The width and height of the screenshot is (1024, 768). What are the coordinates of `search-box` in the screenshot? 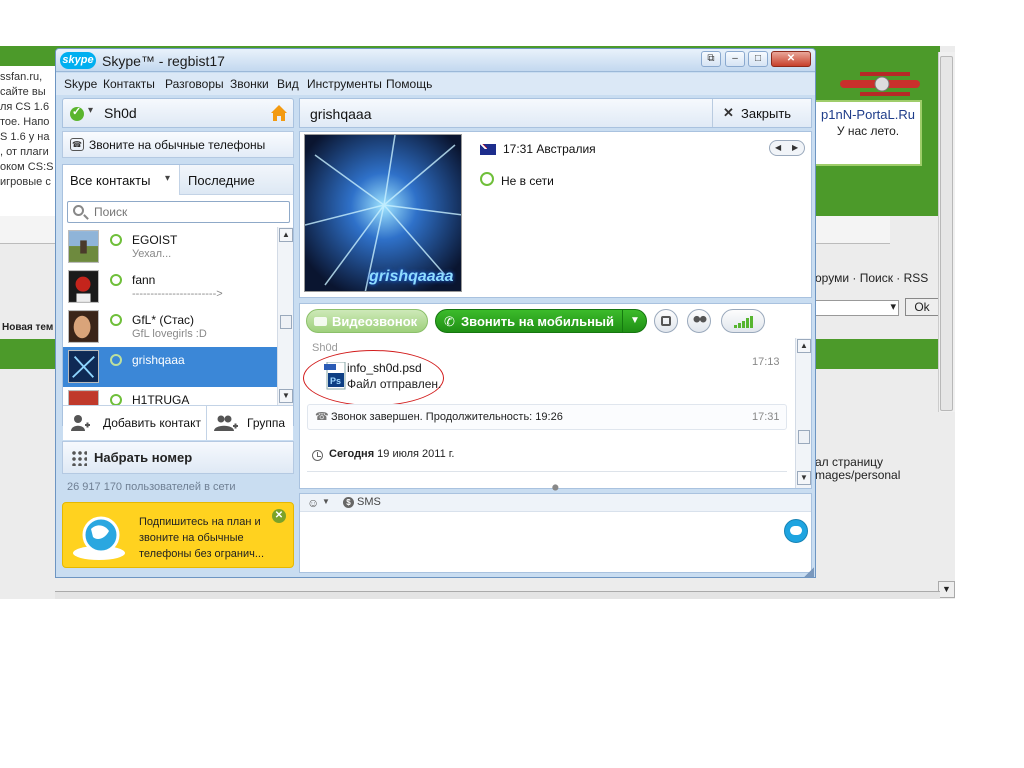 It's located at (178, 212).